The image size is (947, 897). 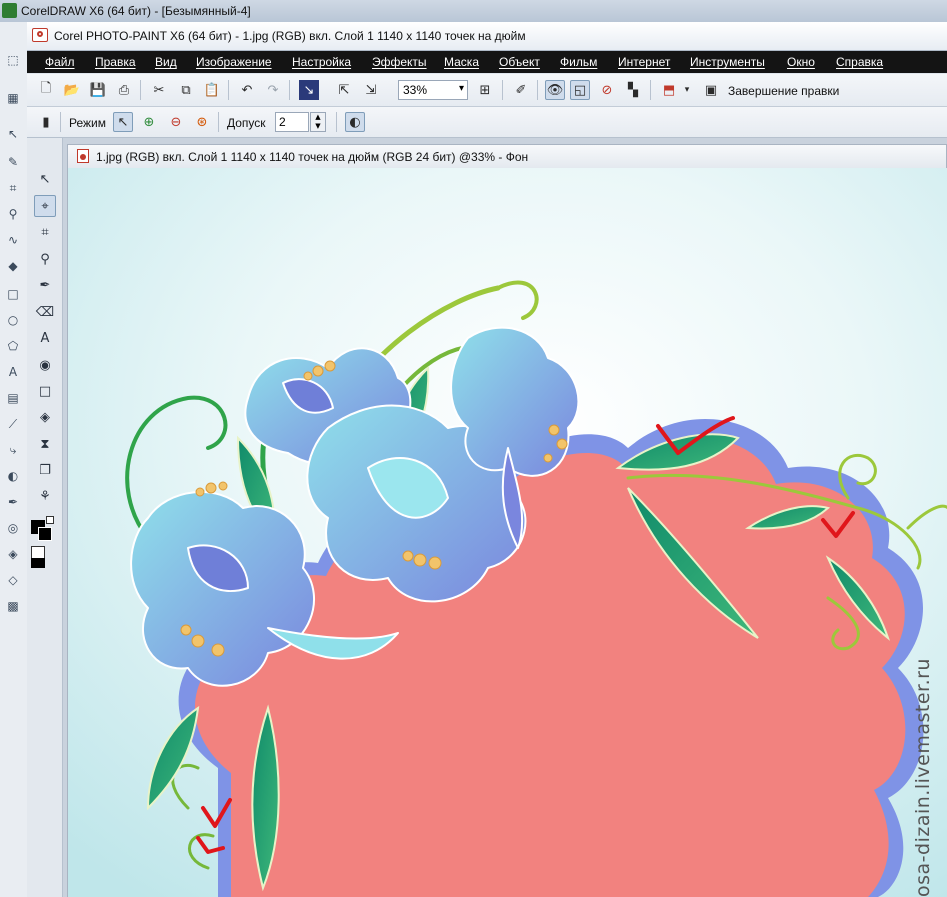 What do you see at coordinates (859, 62) in the screenshot?
I see `menu-help: Справка` at bounding box center [859, 62].